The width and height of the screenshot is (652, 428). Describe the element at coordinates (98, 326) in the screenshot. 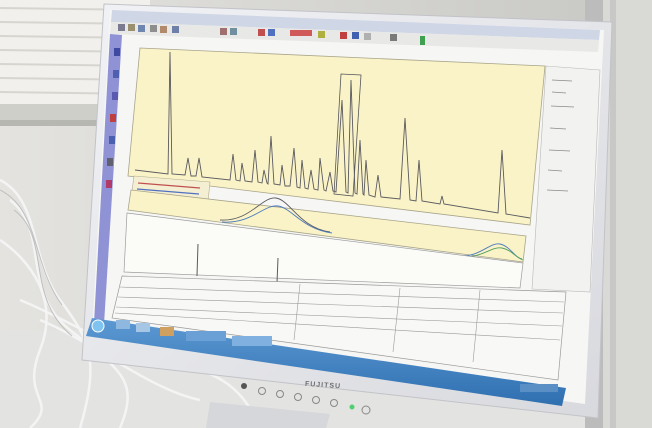

I see `start-button` at that location.